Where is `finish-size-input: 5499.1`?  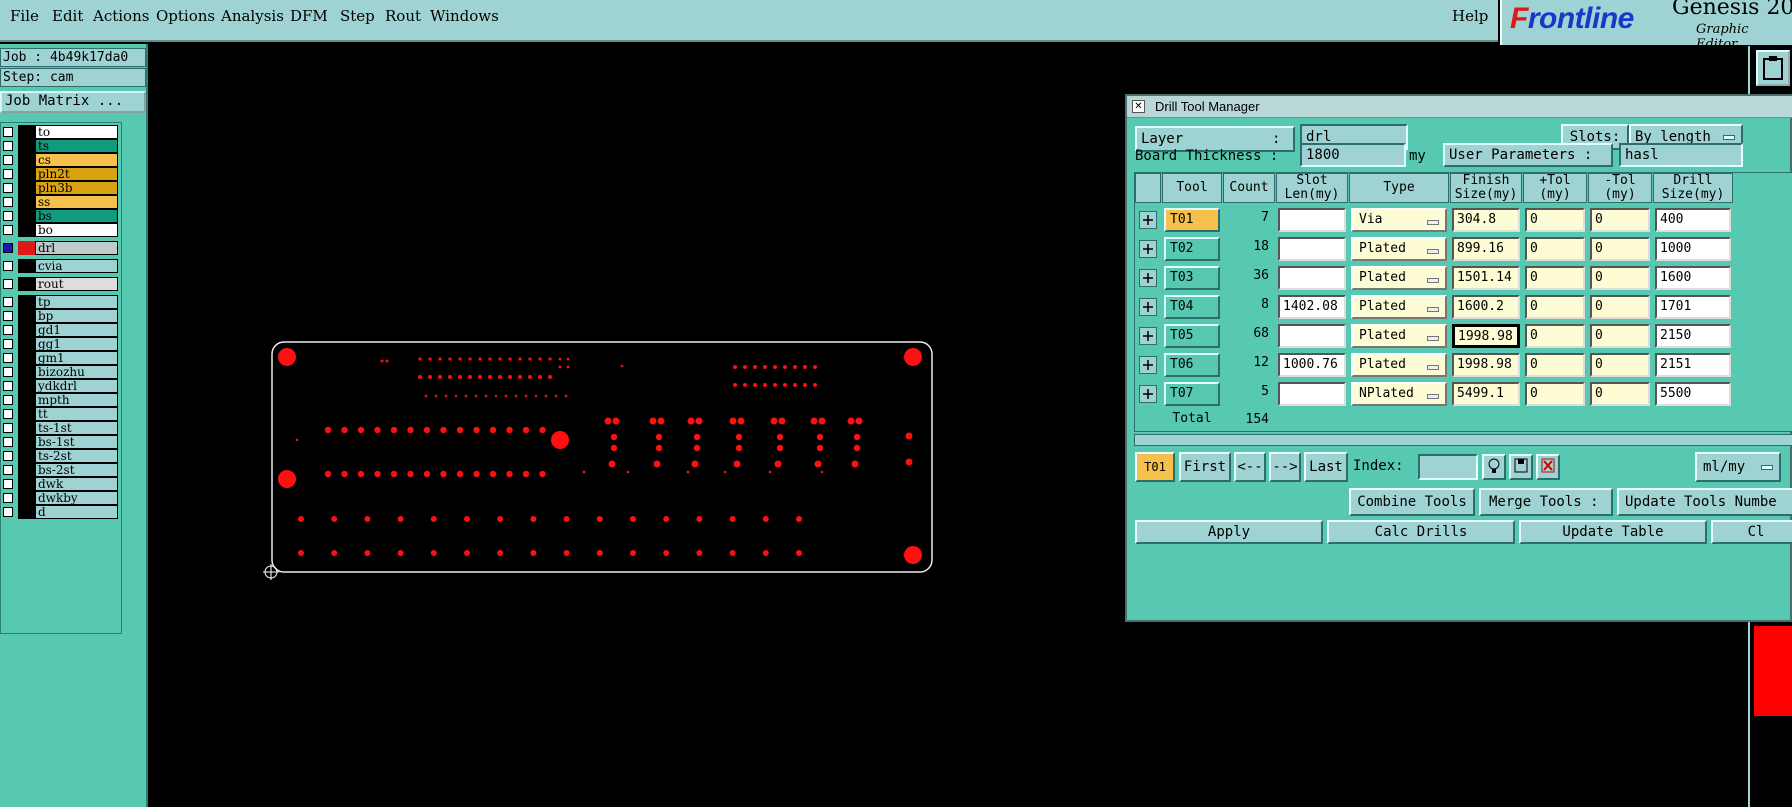
finish-size-input: 5499.1 is located at coordinates (1486, 394).